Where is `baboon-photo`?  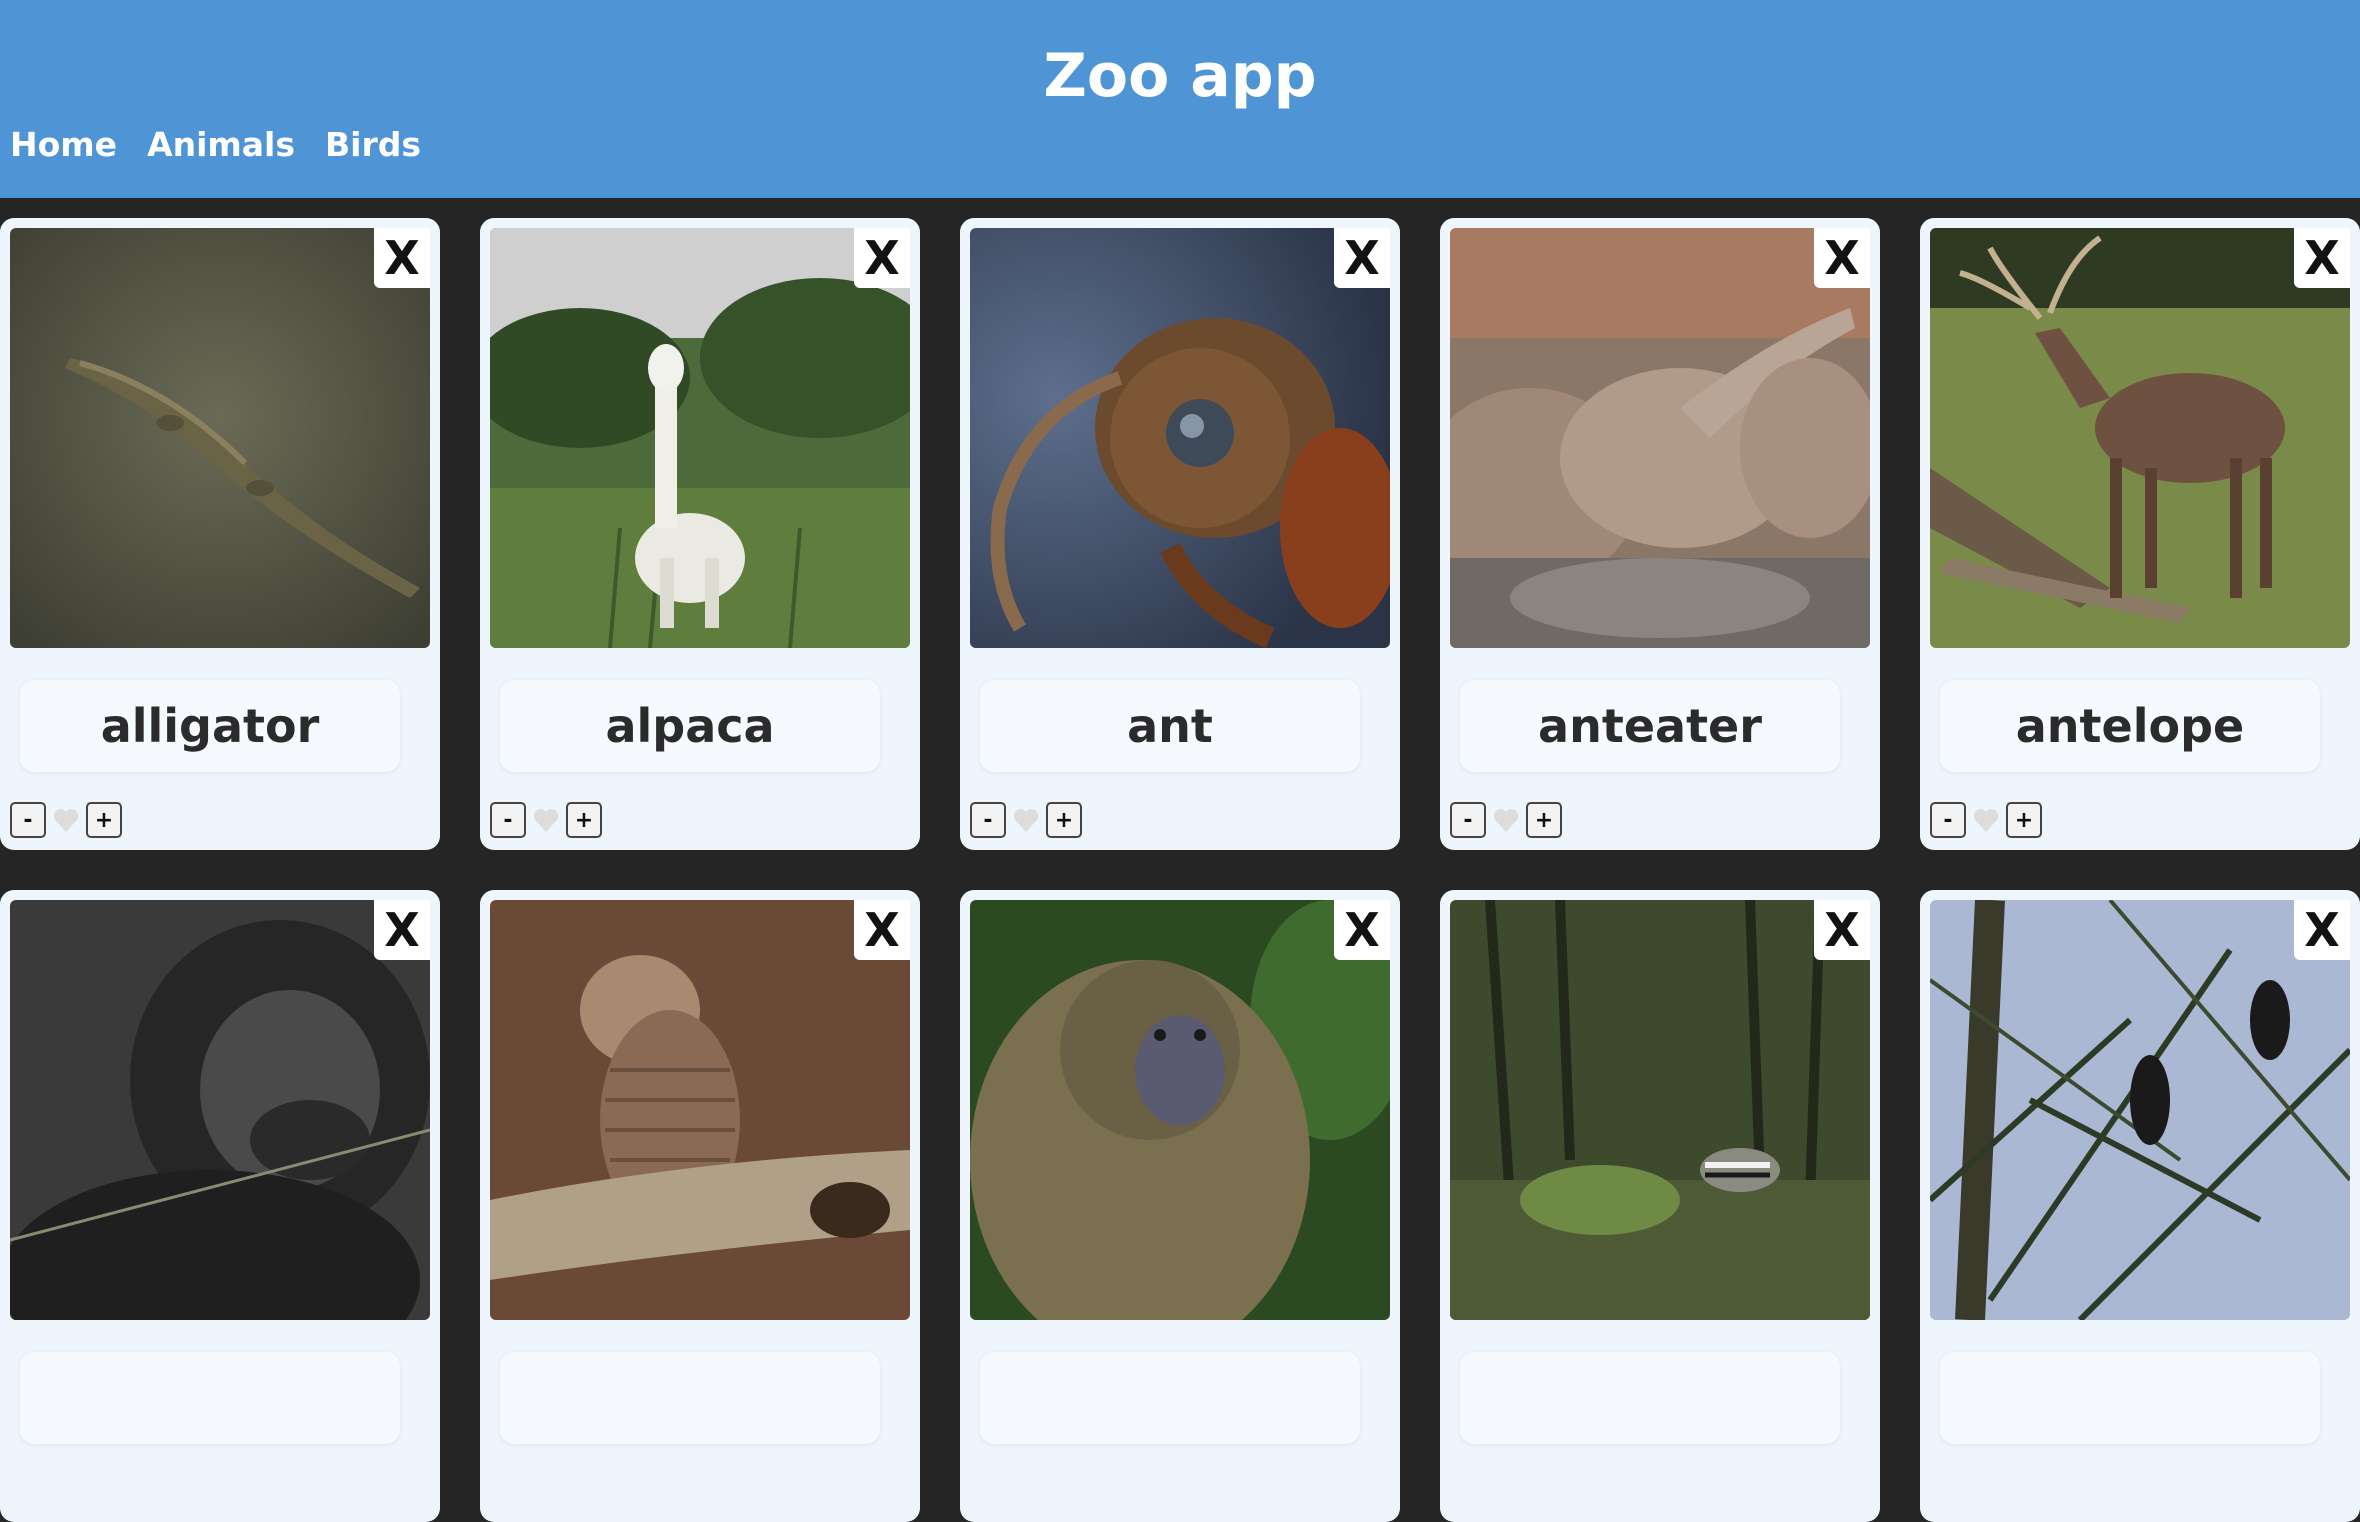 baboon-photo is located at coordinates (1180, 1110).